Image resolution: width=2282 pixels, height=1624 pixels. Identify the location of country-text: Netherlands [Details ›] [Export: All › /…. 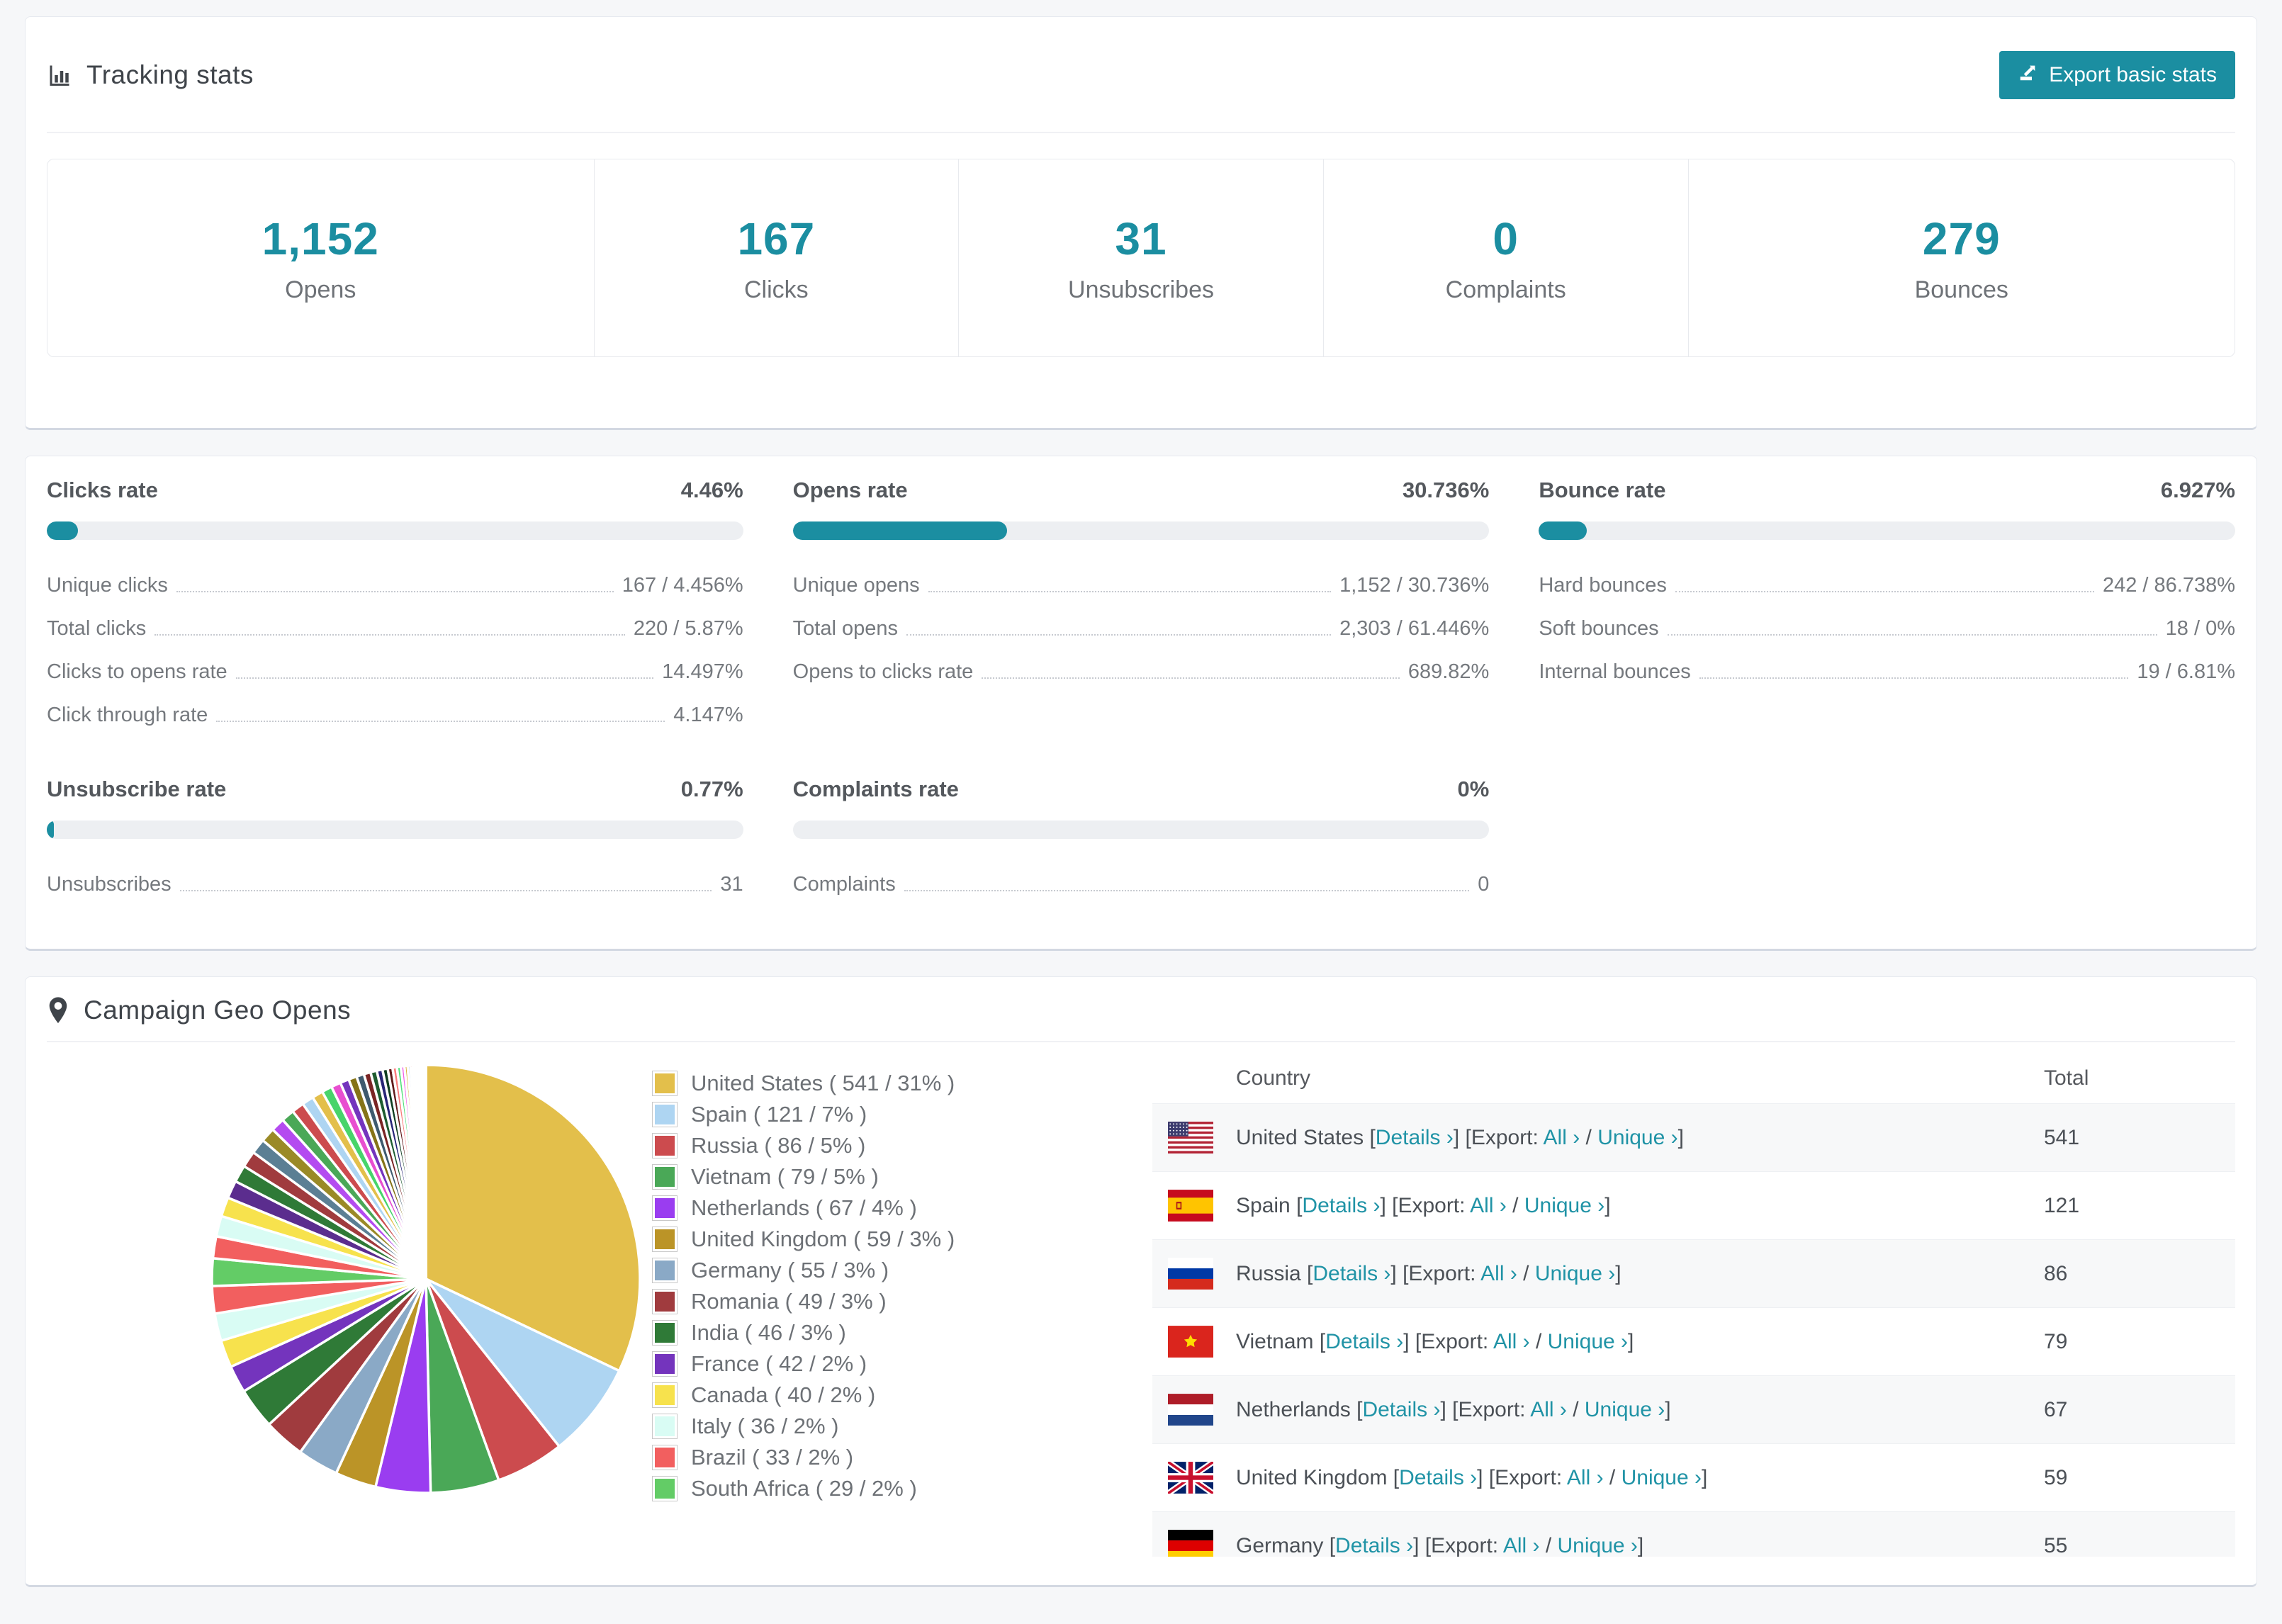
(1453, 1409).